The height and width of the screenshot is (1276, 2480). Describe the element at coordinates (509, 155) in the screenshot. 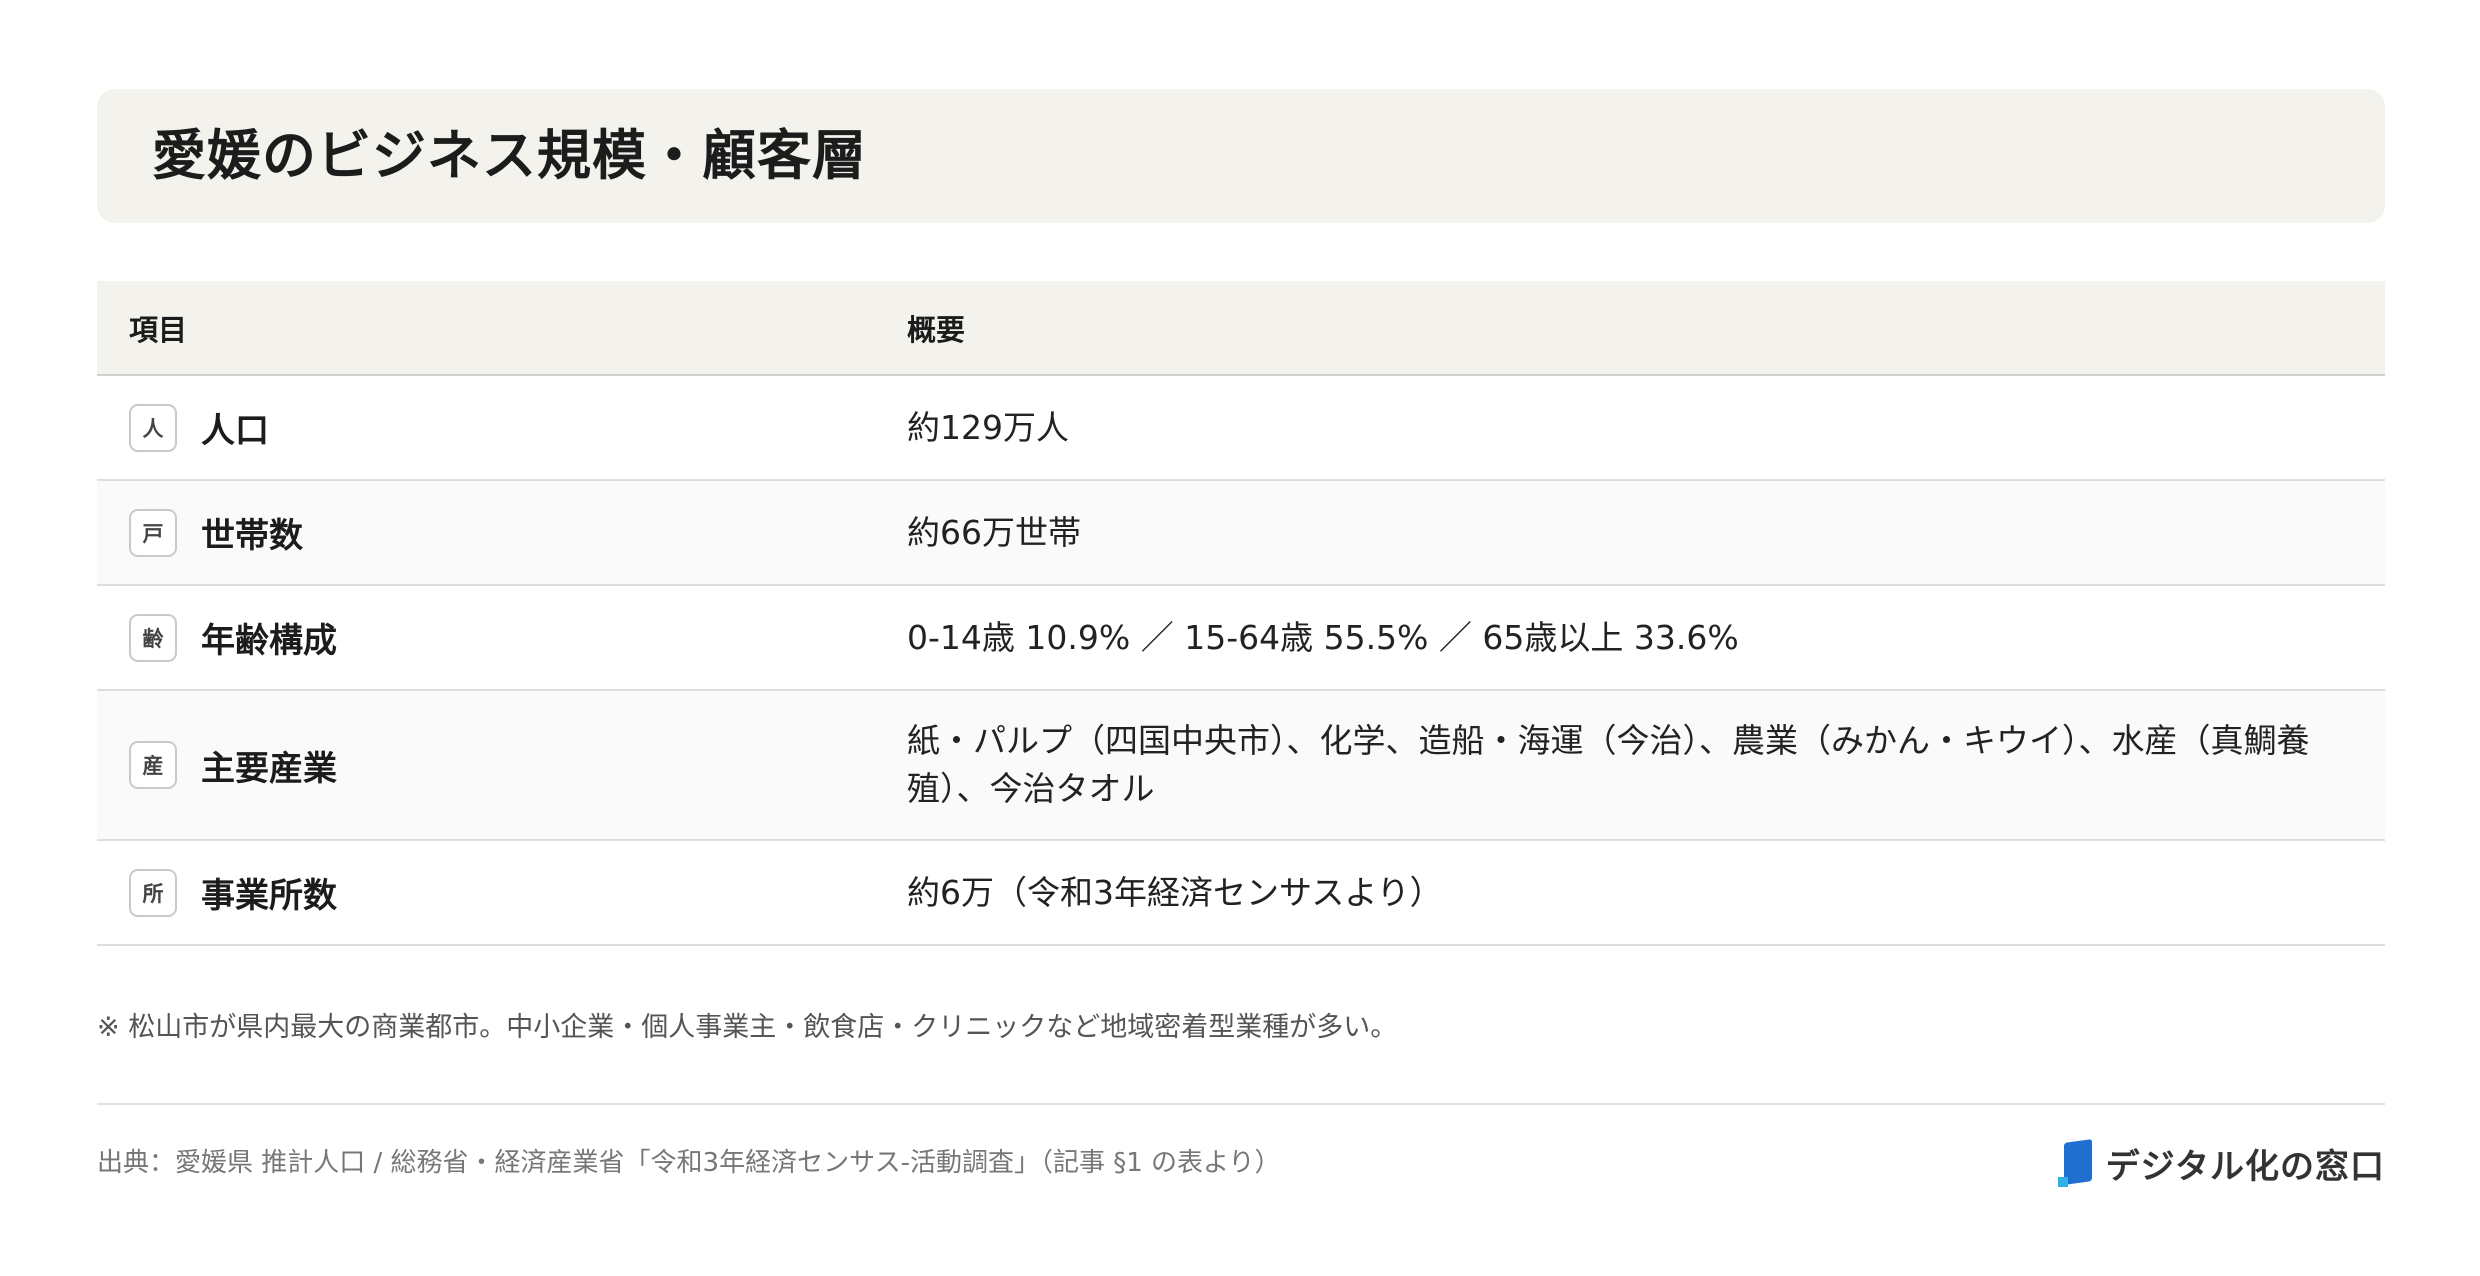

I see `page-title: 愛媛のビジネス規模・顧客層` at that location.